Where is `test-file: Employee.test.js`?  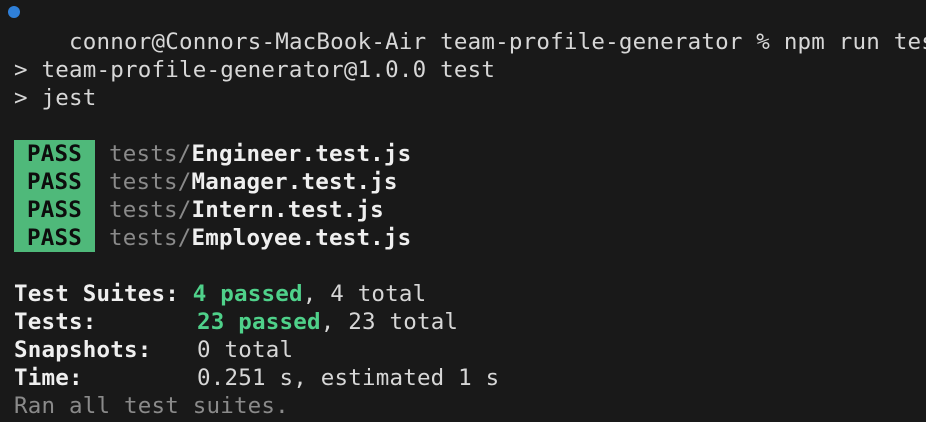
test-file: Employee.test.js is located at coordinates (301, 238).